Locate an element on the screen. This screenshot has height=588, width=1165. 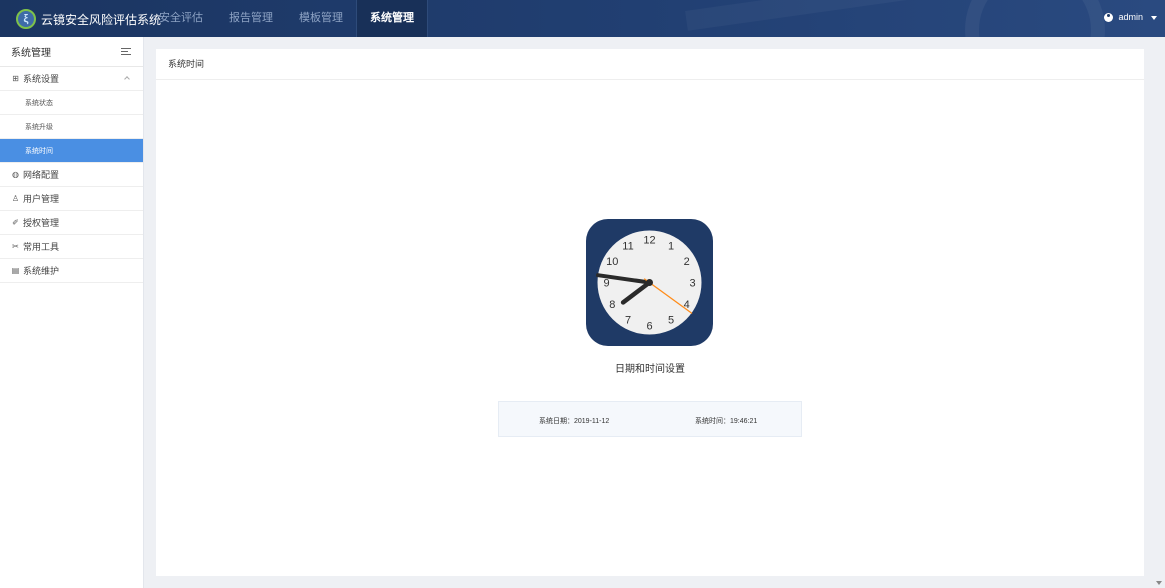
clock-caption: 日期和时间设置 is located at coordinates (650, 369).